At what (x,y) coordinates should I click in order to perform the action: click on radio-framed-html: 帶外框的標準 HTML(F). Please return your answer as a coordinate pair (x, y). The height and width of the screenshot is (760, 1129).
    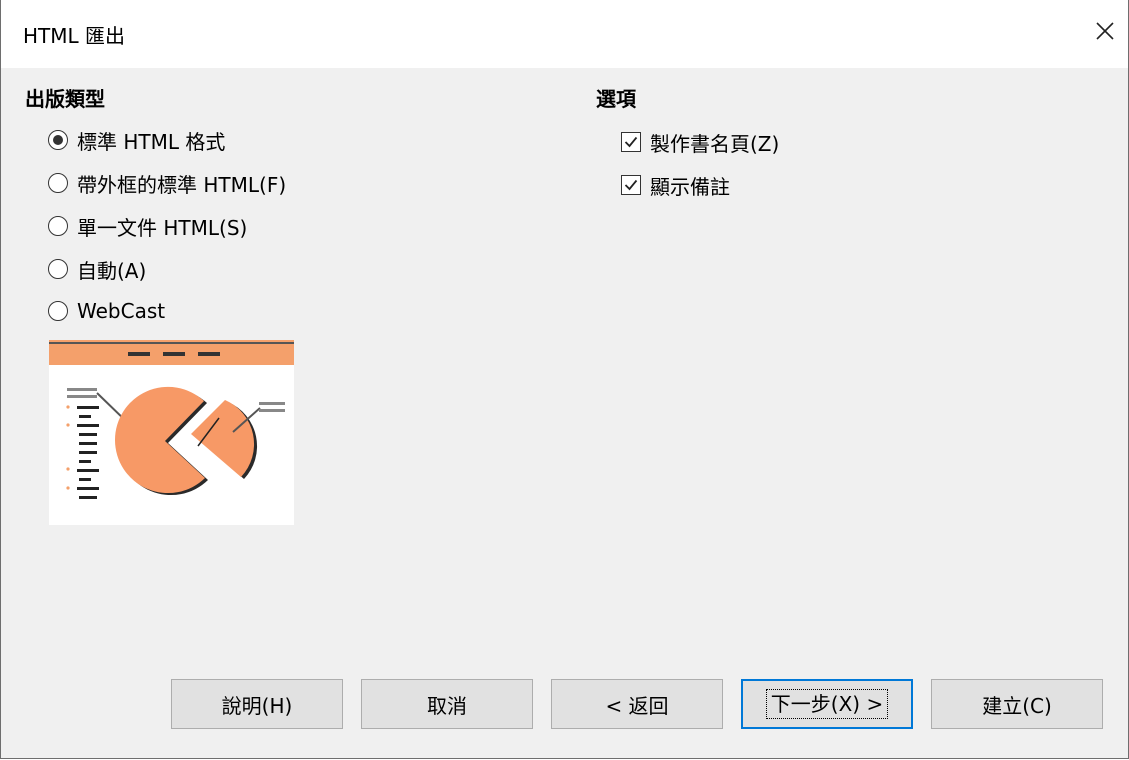
    Looking at the image, I should click on (167, 183).